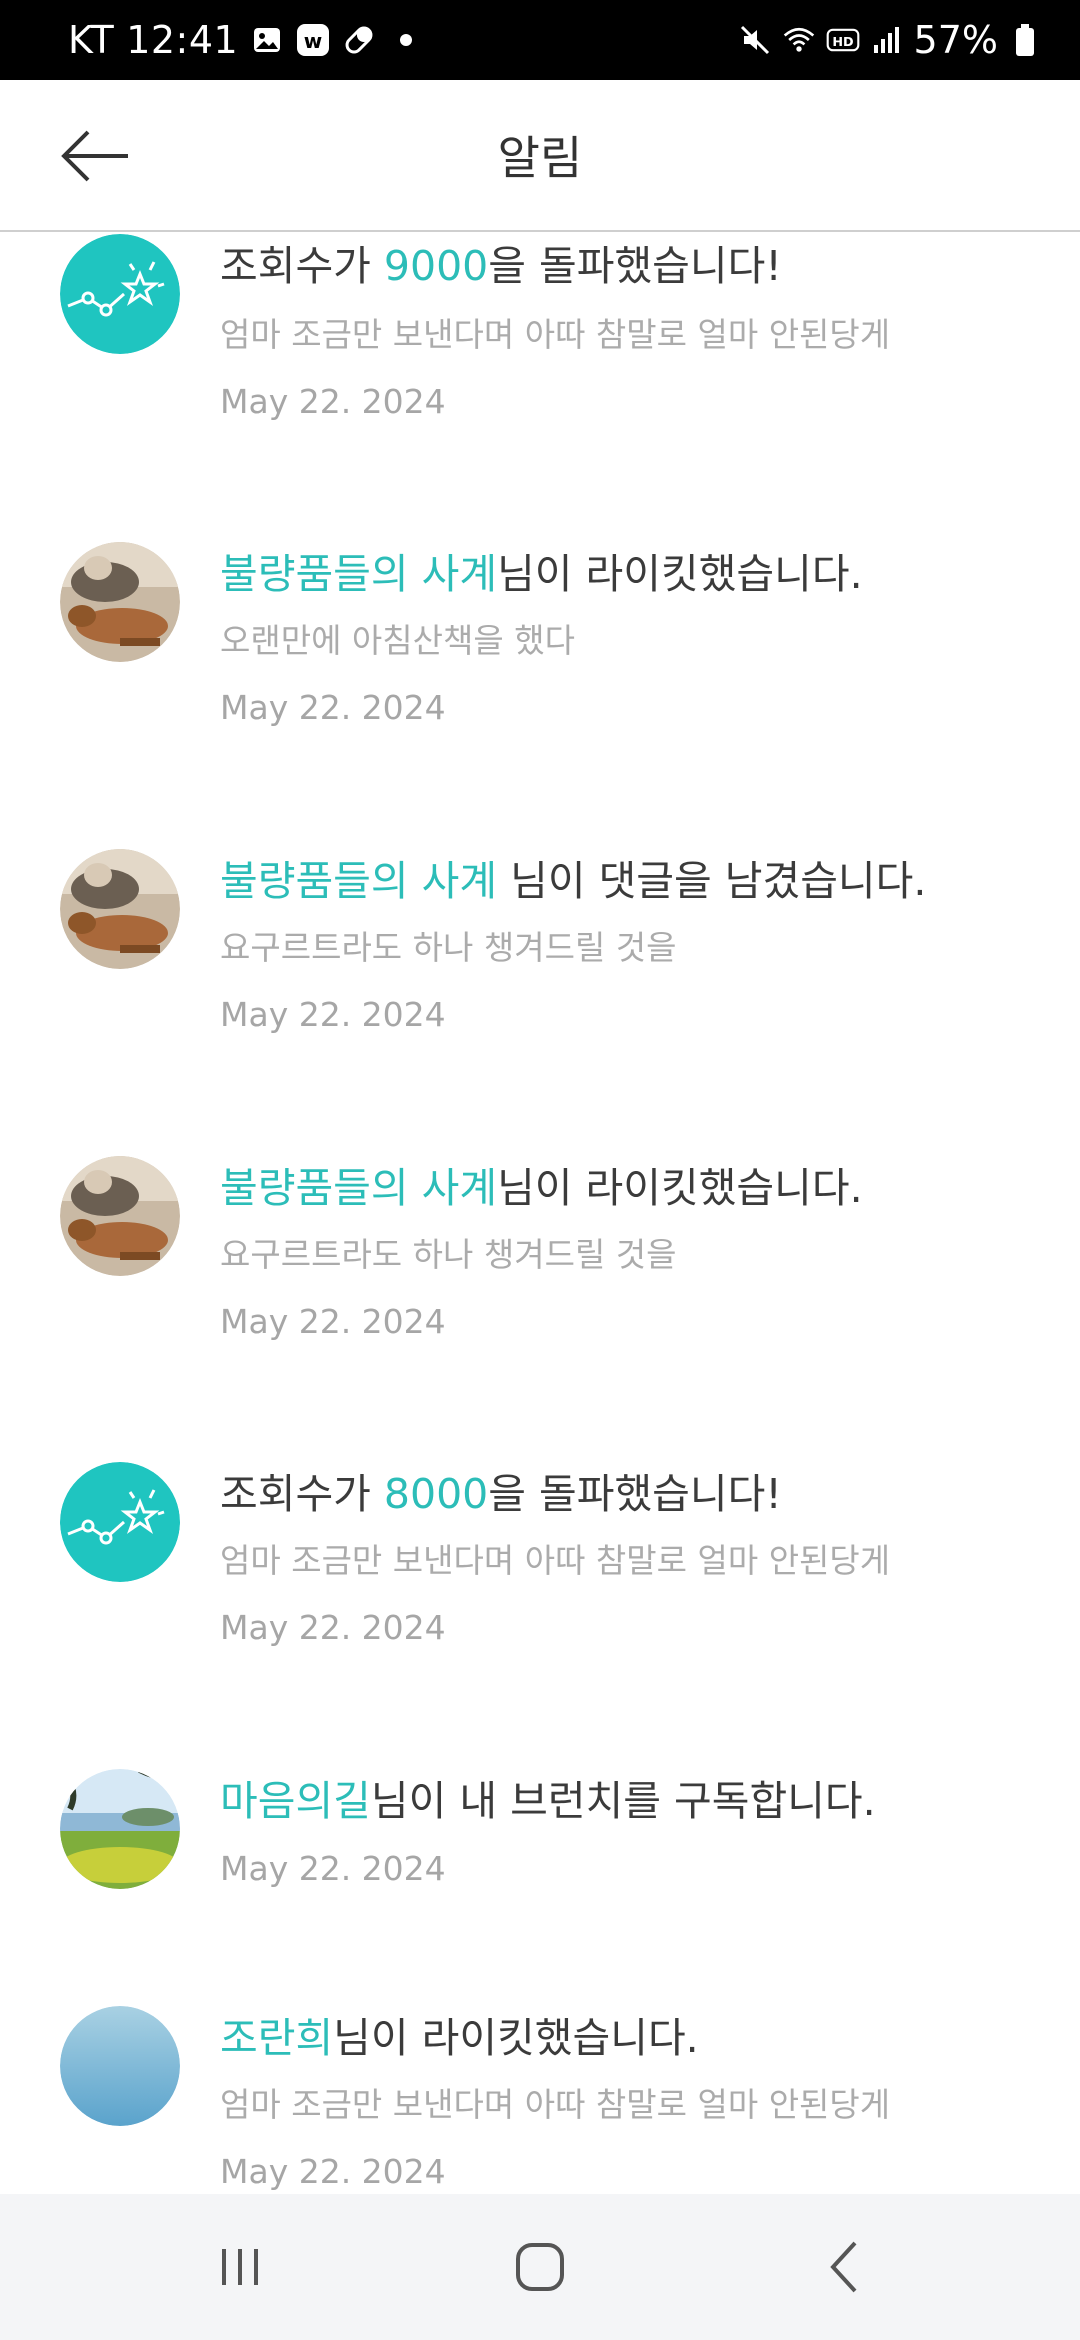 The height and width of the screenshot is (2340, 1080). I want to click on status-time: 12:41, so click(182, 40).